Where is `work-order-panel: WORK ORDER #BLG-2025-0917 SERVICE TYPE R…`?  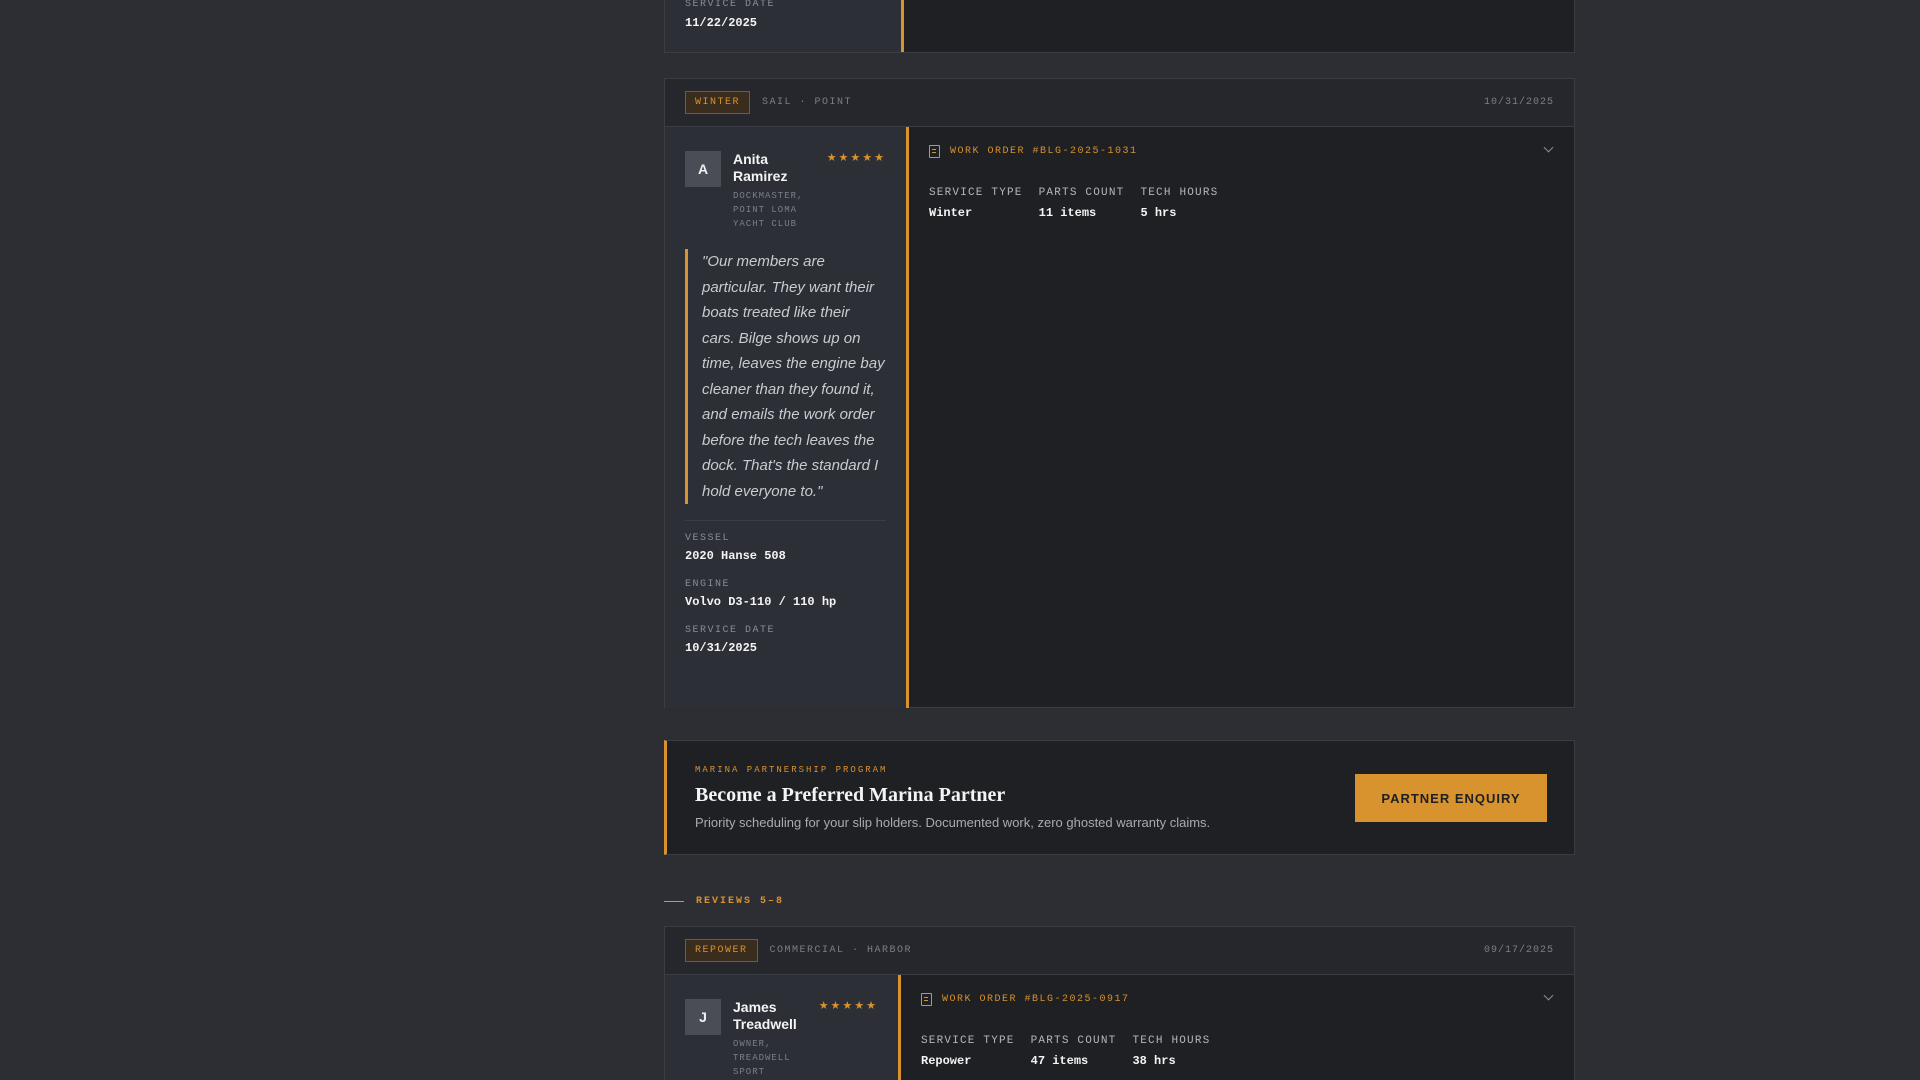
work-order-panel: WORK ORDER #BLG-2025-0917 SERVICE TYPE R… is located at coordinates (1236, 1027).